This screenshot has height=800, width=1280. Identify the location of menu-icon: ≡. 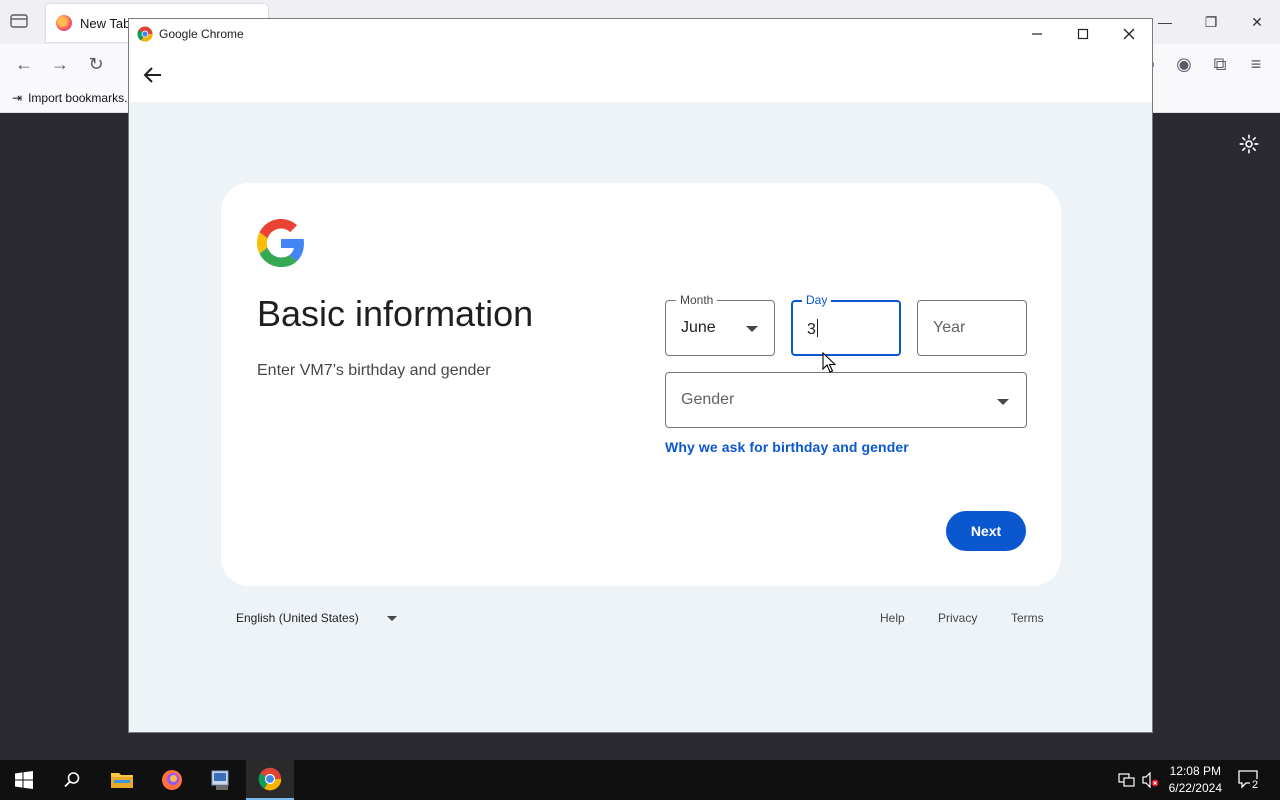
(1256, 64).